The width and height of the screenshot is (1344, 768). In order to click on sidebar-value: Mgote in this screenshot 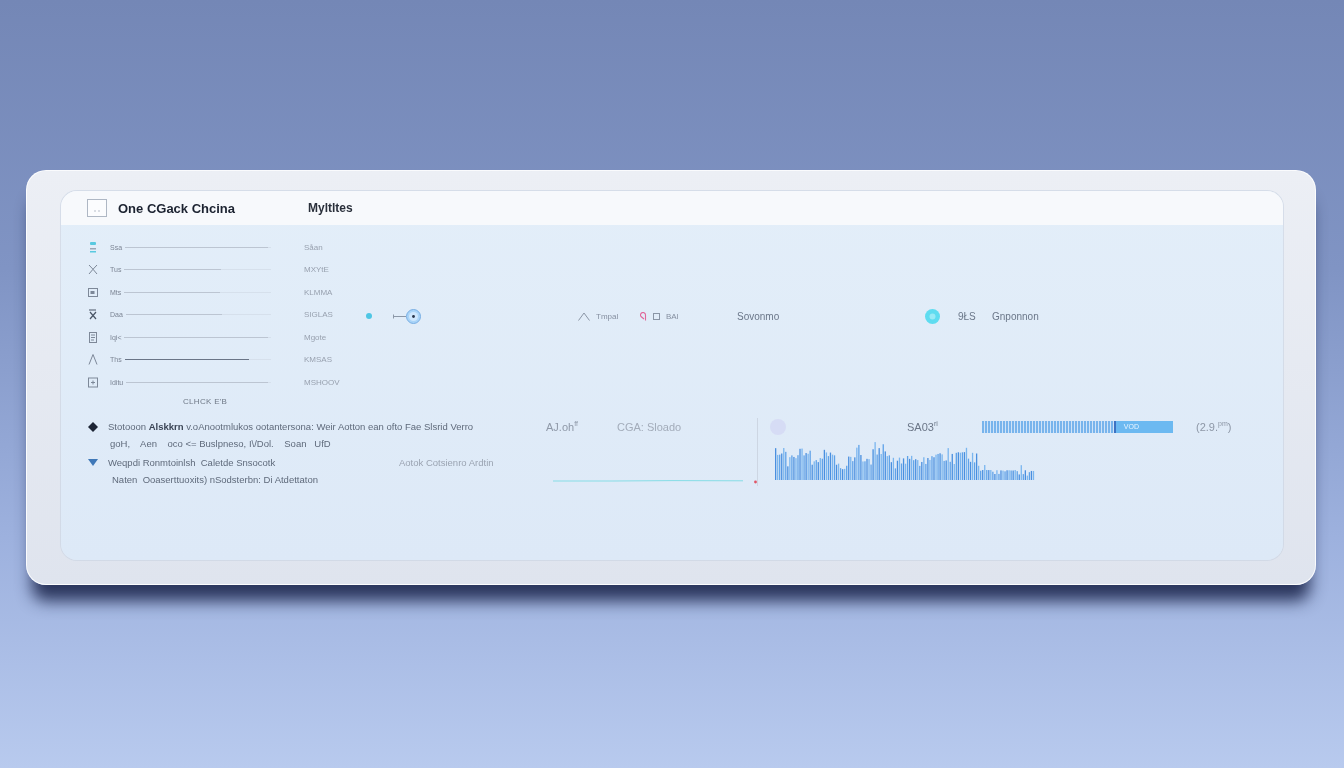, I will do `click(316, 337)`.